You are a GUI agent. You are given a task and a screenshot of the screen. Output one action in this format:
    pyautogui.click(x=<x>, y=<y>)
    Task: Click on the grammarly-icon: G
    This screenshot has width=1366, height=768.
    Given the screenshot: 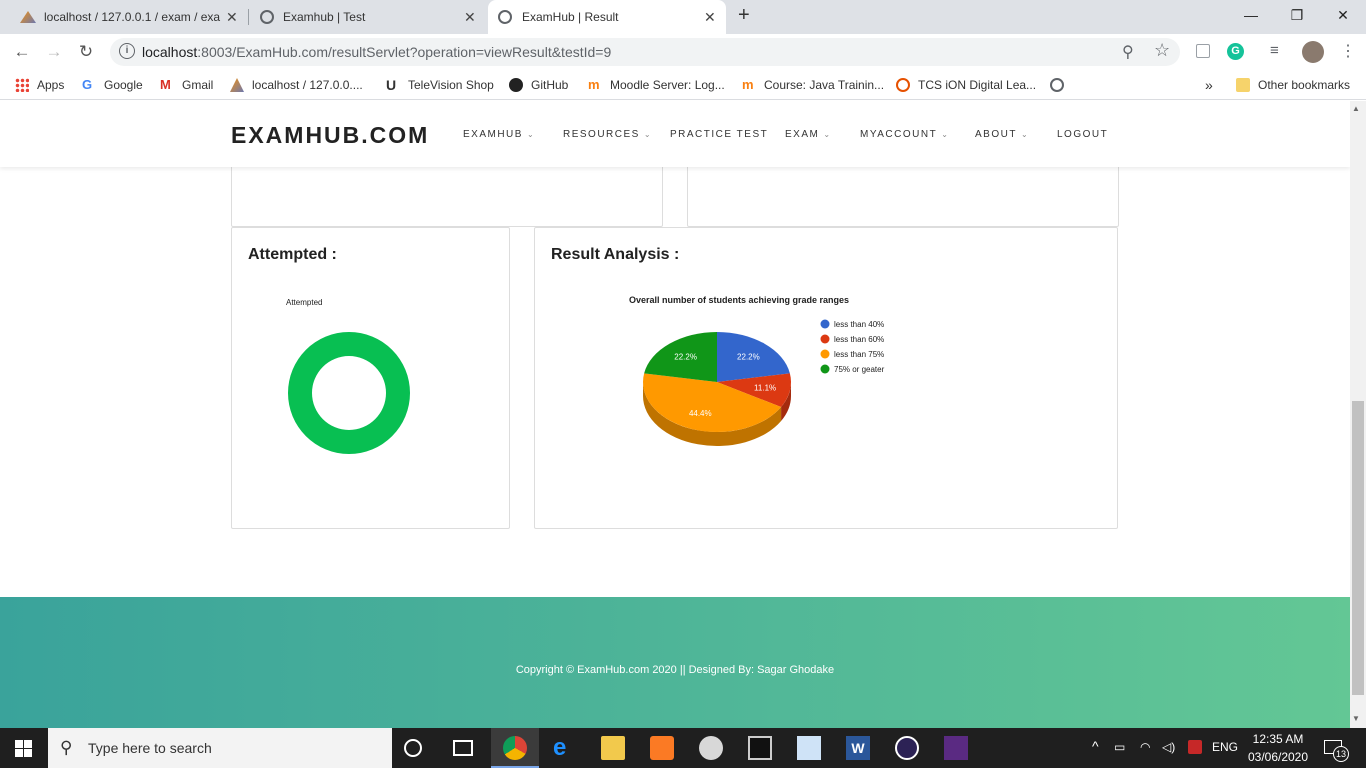 What is the action you would take?
    pyautogui.click(x=1235, y=51)
    